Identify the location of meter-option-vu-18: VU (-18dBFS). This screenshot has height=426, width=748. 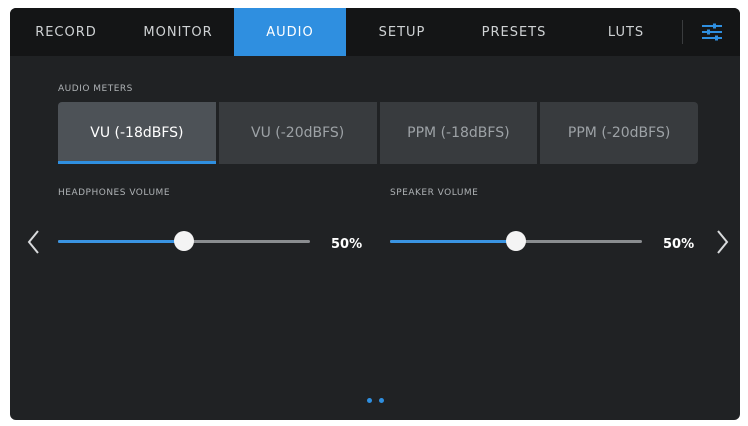
(137, 133).